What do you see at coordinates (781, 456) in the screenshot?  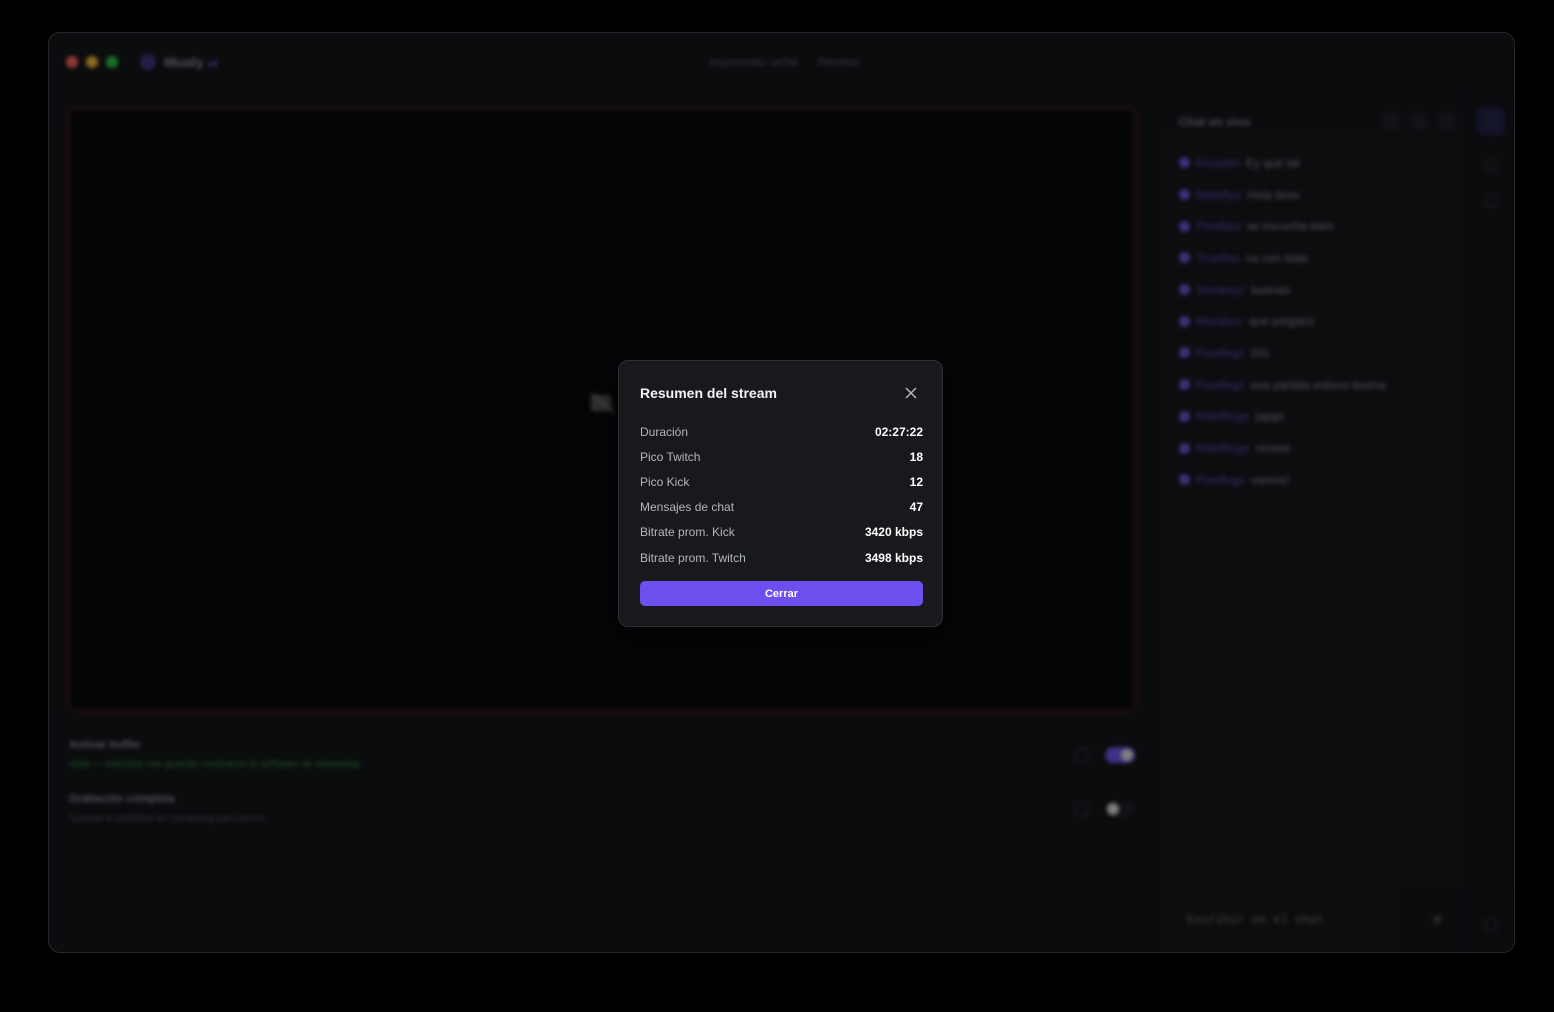 I see `stat-peak-twitch: Pico Twitch 18` at bounding box center [781, 456].